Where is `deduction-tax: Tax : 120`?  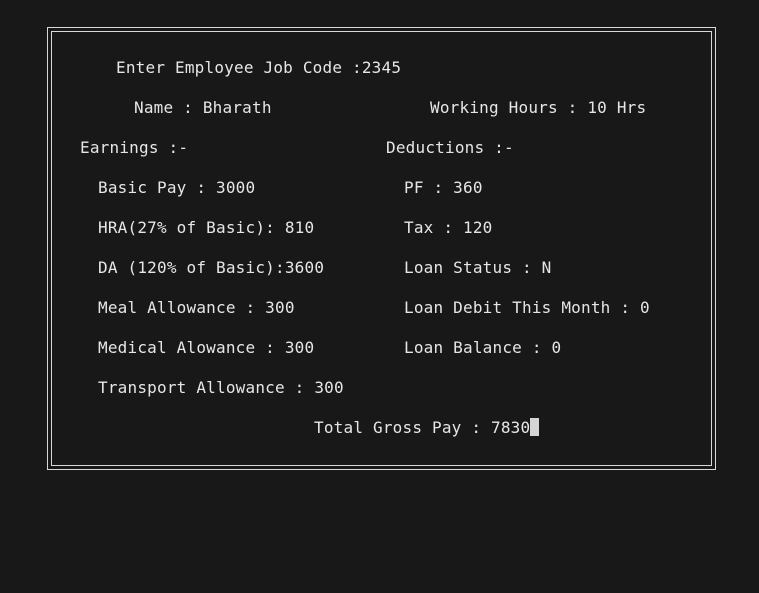 deduction-tax: Tax : 120 is located at coordinates (448, 227).